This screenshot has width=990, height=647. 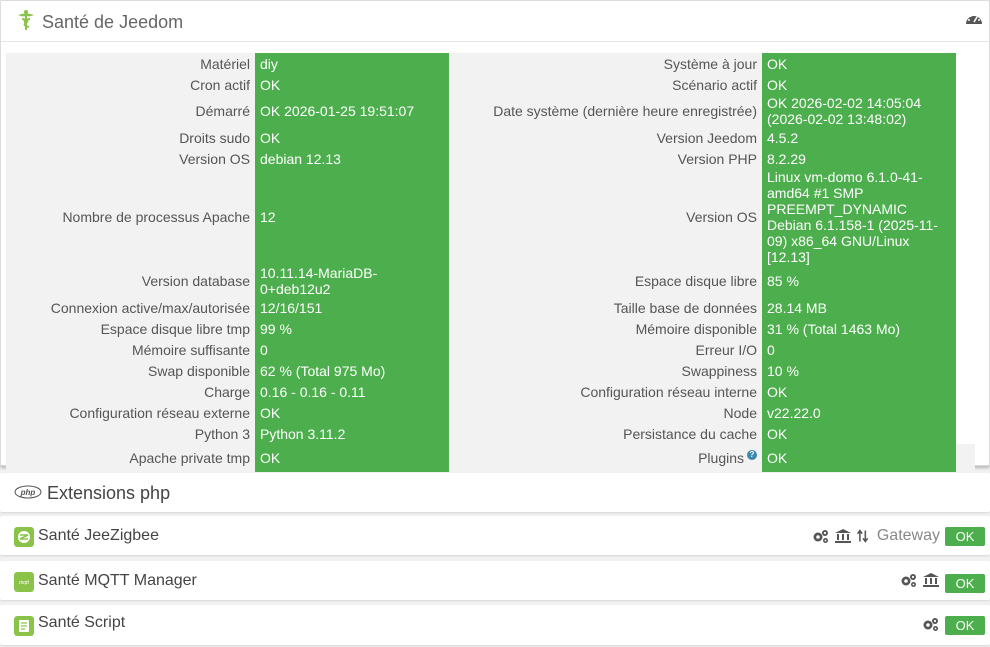 What do you see at coordinates (352, 307) in the screenshot?
I see `health-value: 12/16/151` at bounding box center [352, 307].